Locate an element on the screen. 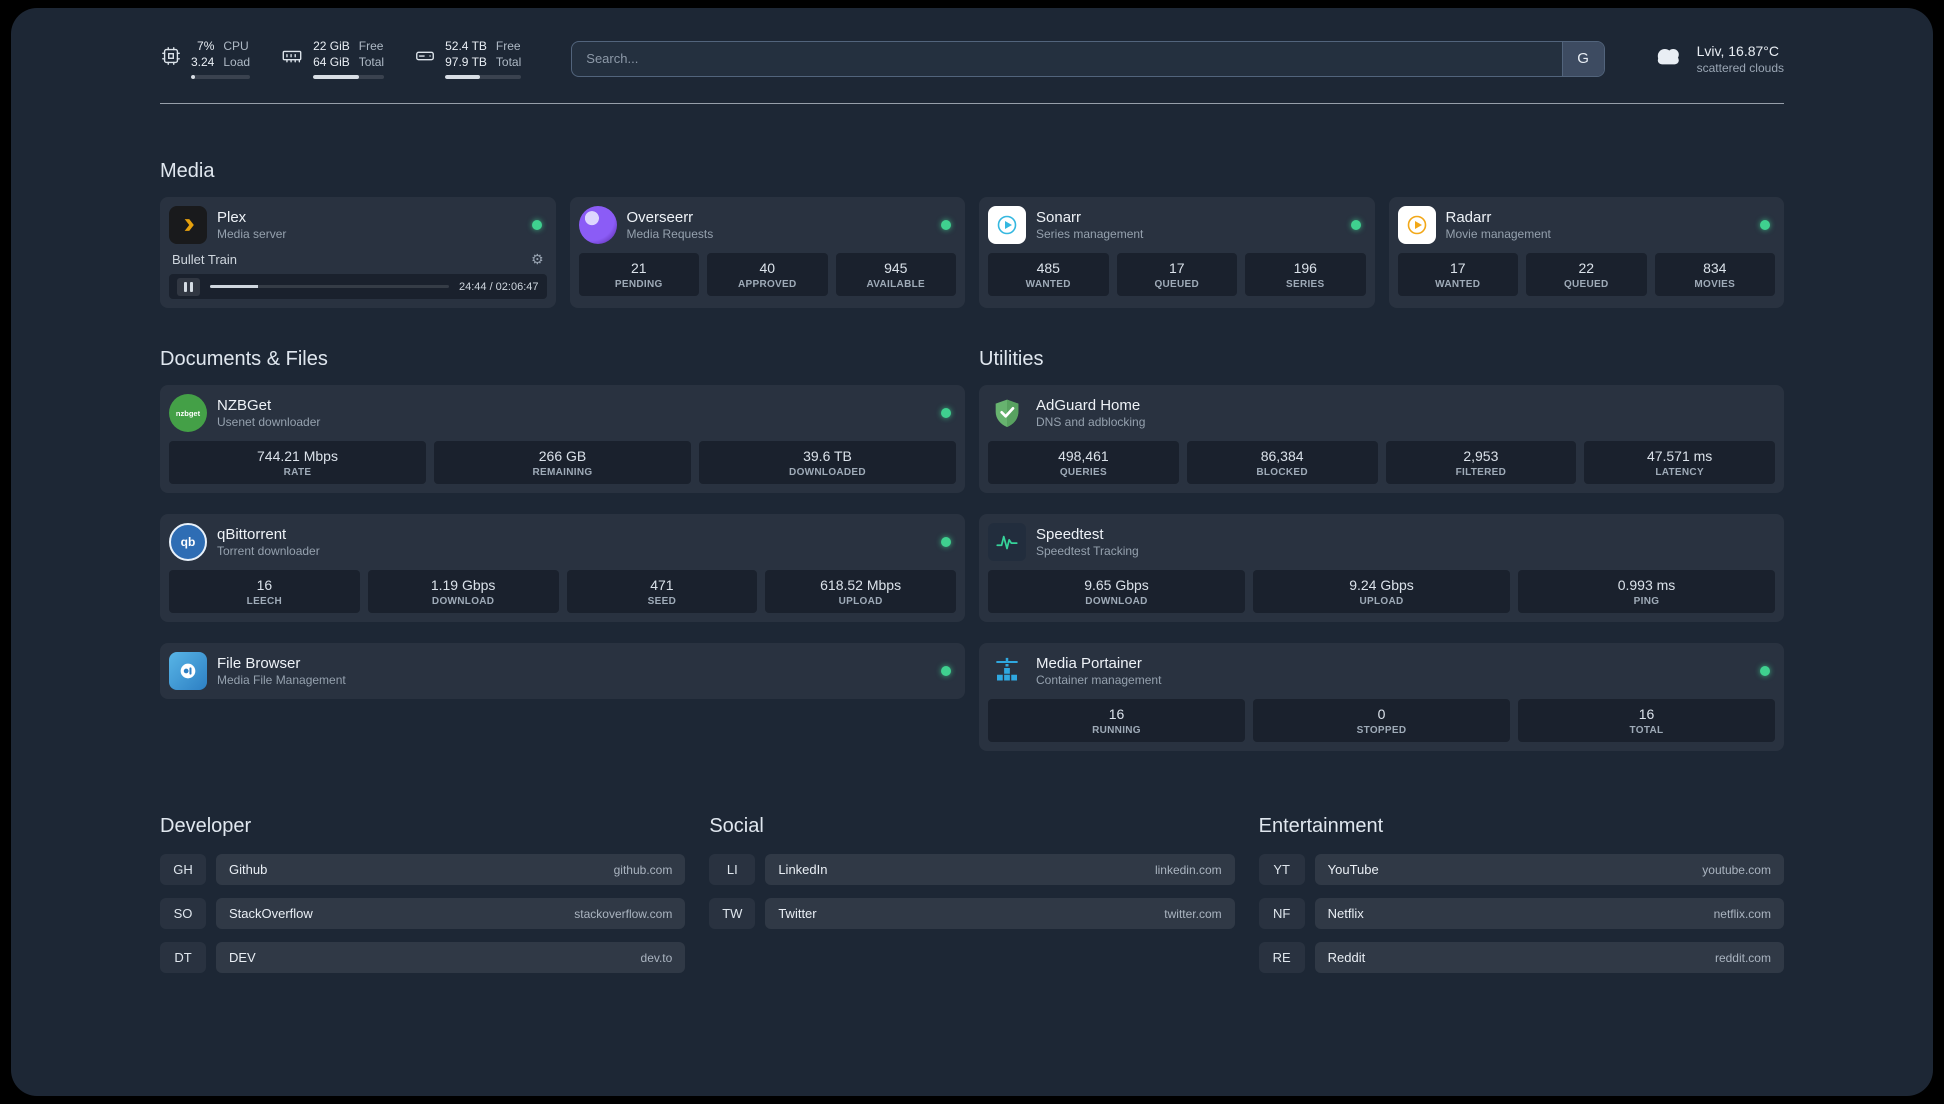  service-subtitle: Usenet downloader is located at coordinates (269, 422).